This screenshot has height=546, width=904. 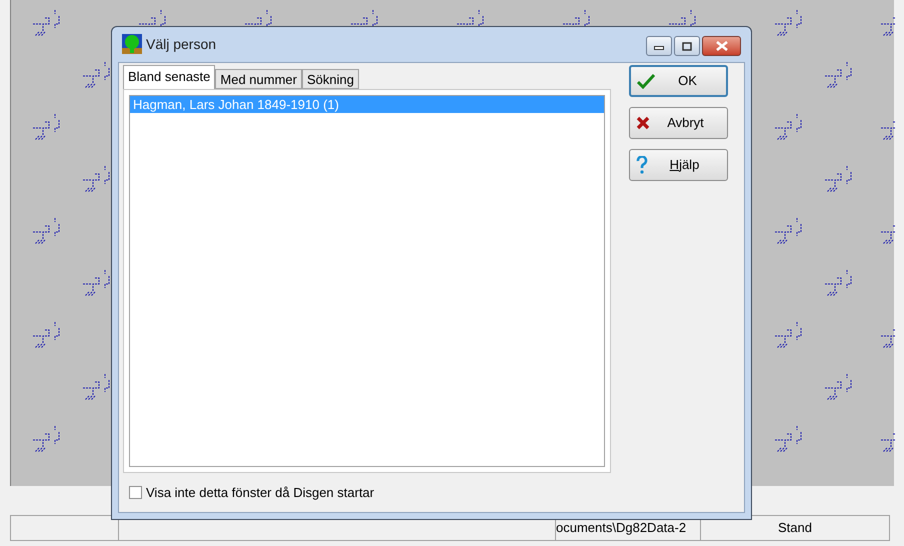 I want to click on tab: Sökning, so click(x=330, y=78).